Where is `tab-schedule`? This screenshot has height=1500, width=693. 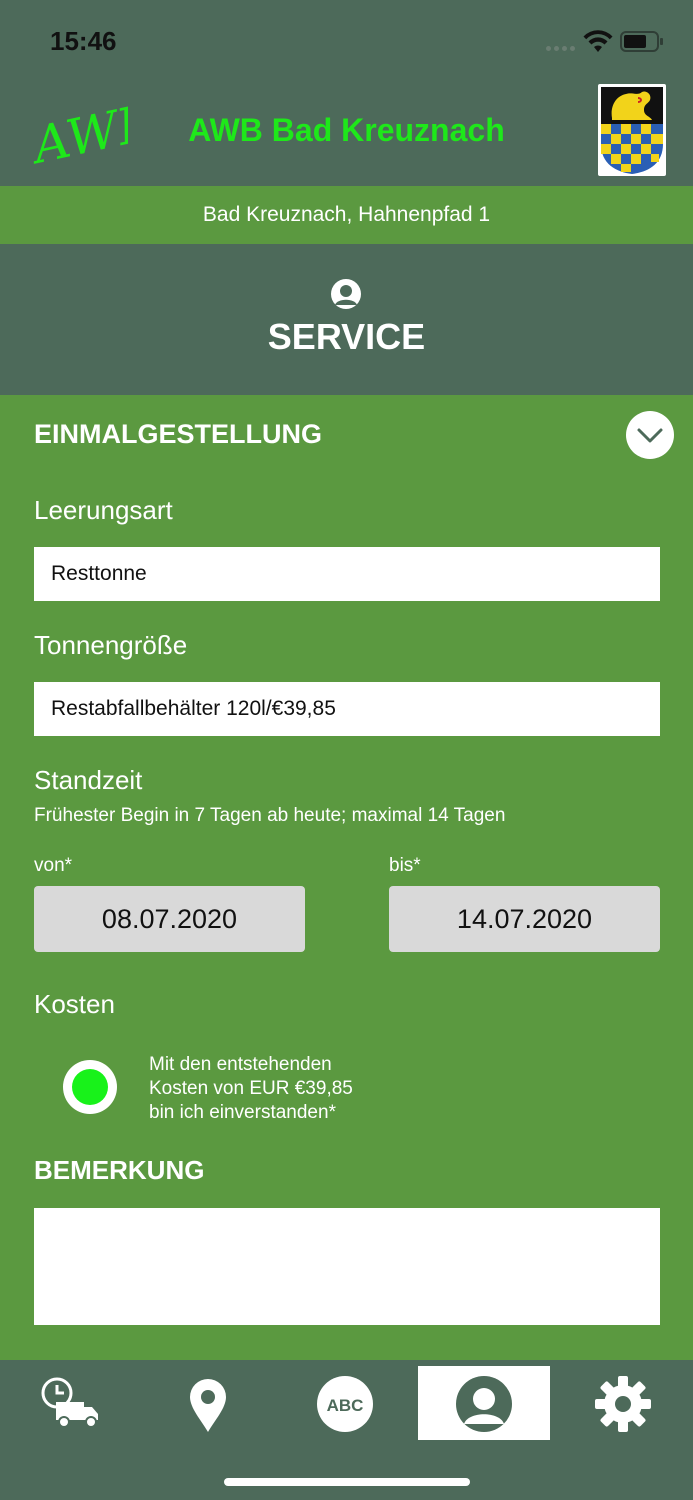
tab-schedule is located at coordinates (70, 1403).